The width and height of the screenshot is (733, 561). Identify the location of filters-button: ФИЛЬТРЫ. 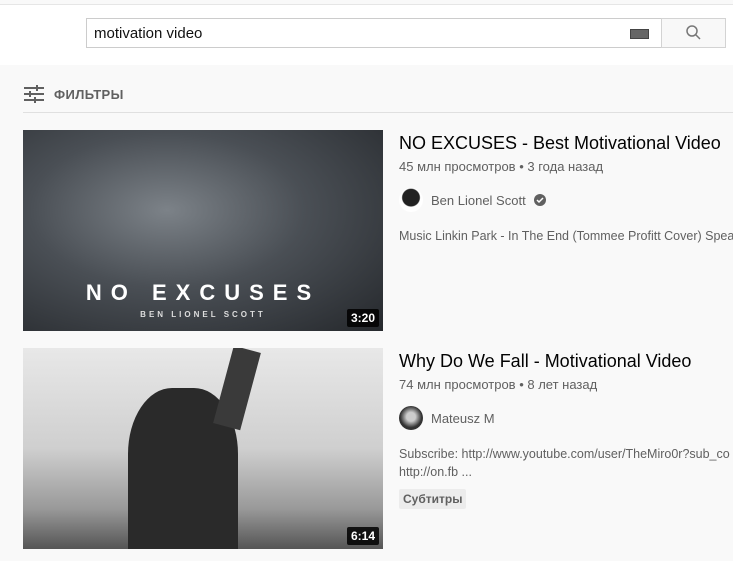
(74, 94).